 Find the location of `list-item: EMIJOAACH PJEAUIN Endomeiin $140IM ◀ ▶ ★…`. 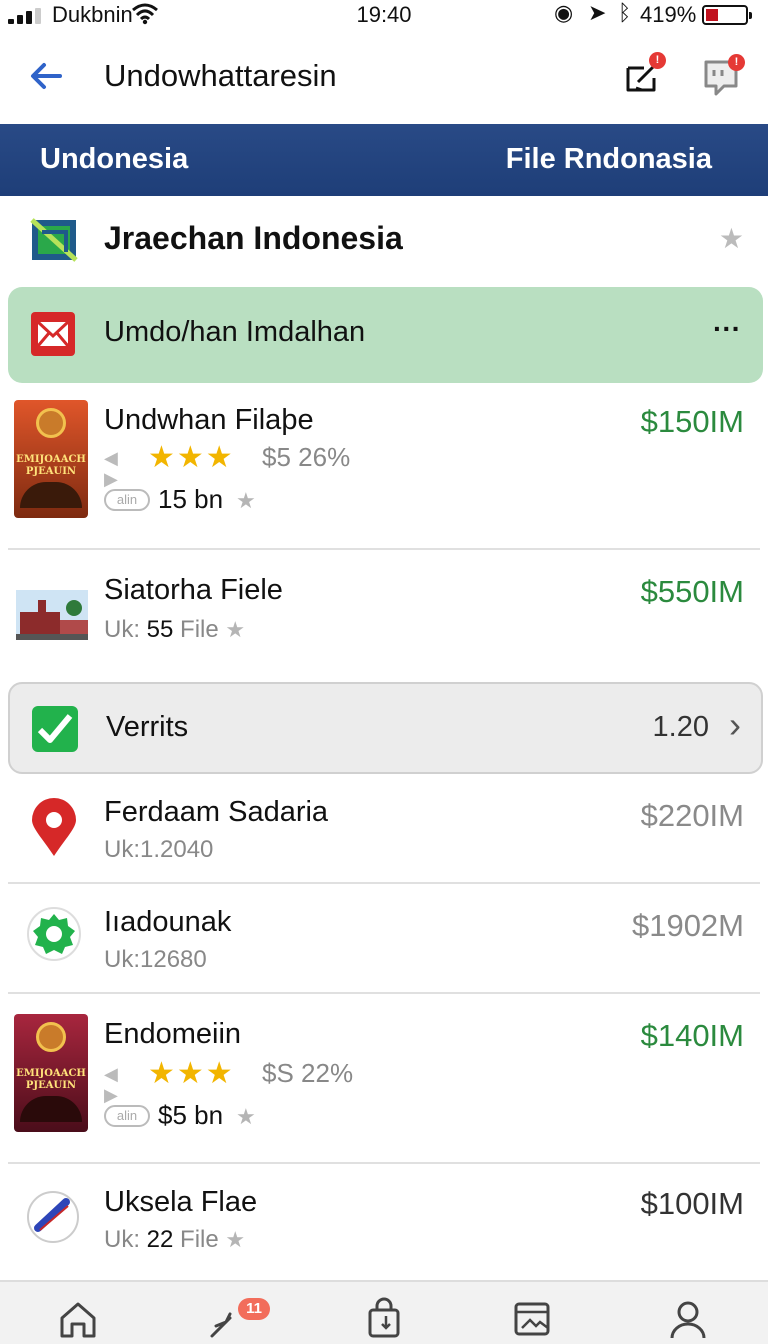

list-item: EMIJOAACH PJEAUIN Endomeiin $140IM ◀ ▶ ★… is located at coordinates (384, 1078).